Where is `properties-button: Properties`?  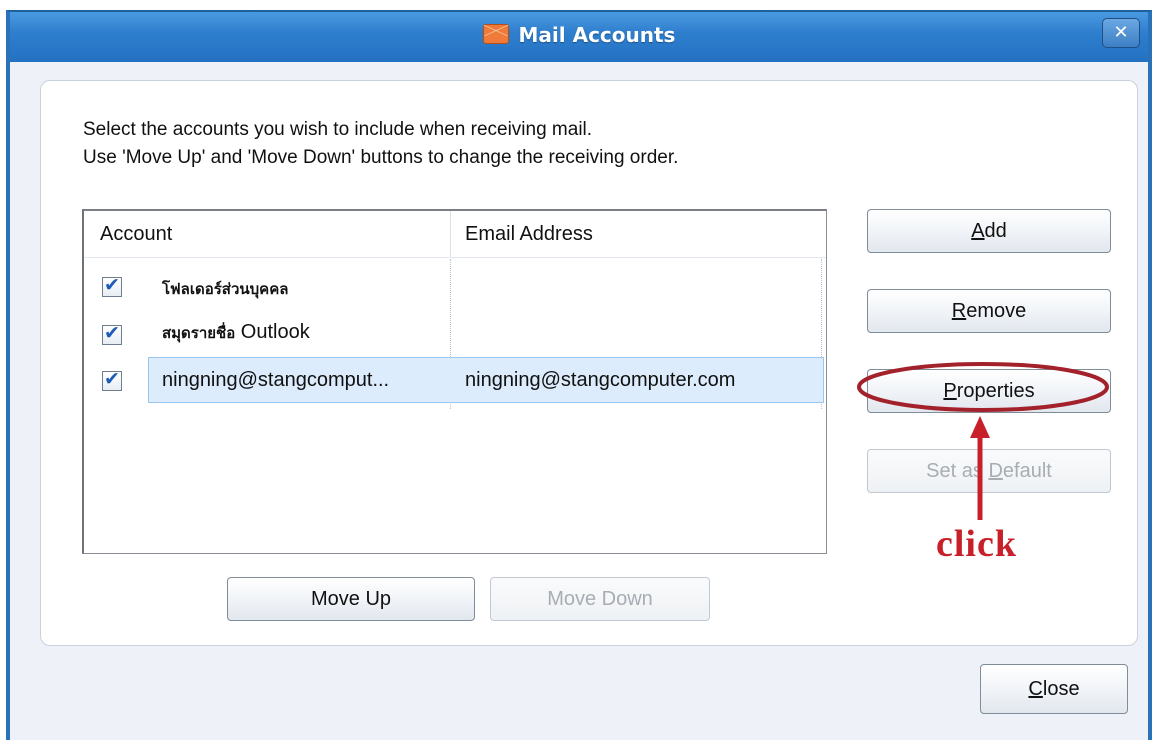 properties-button: Properties is located at coordinates (989, 391).